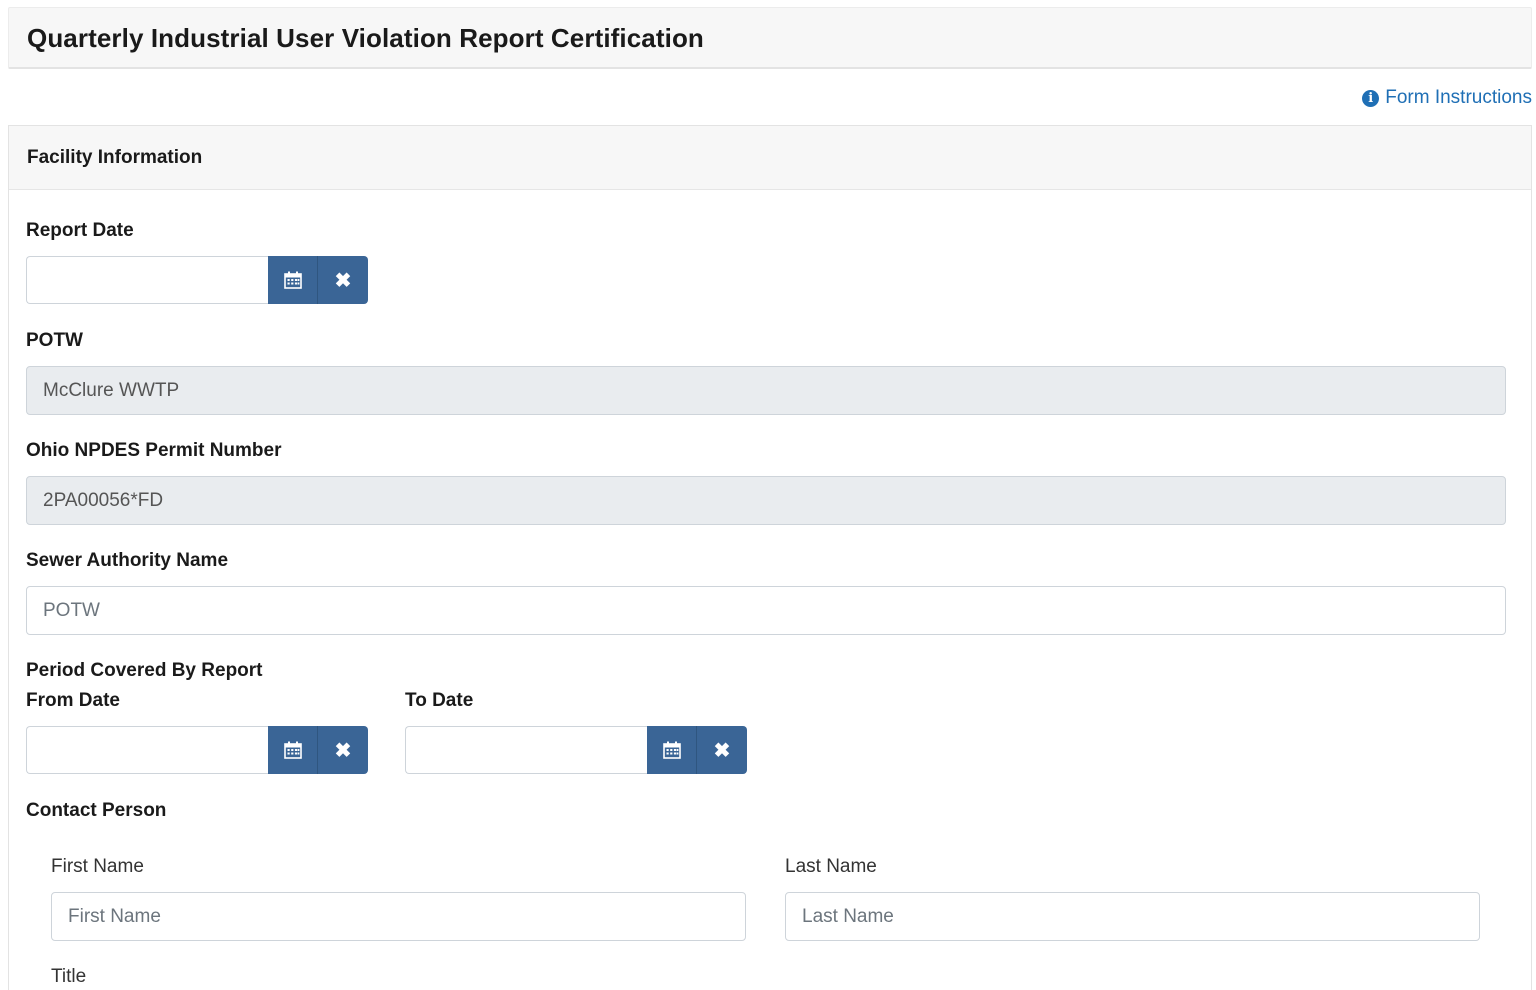 The image size is (1536, 990). I want to click on report-date-clear-button: ✖, so click(343, 280).